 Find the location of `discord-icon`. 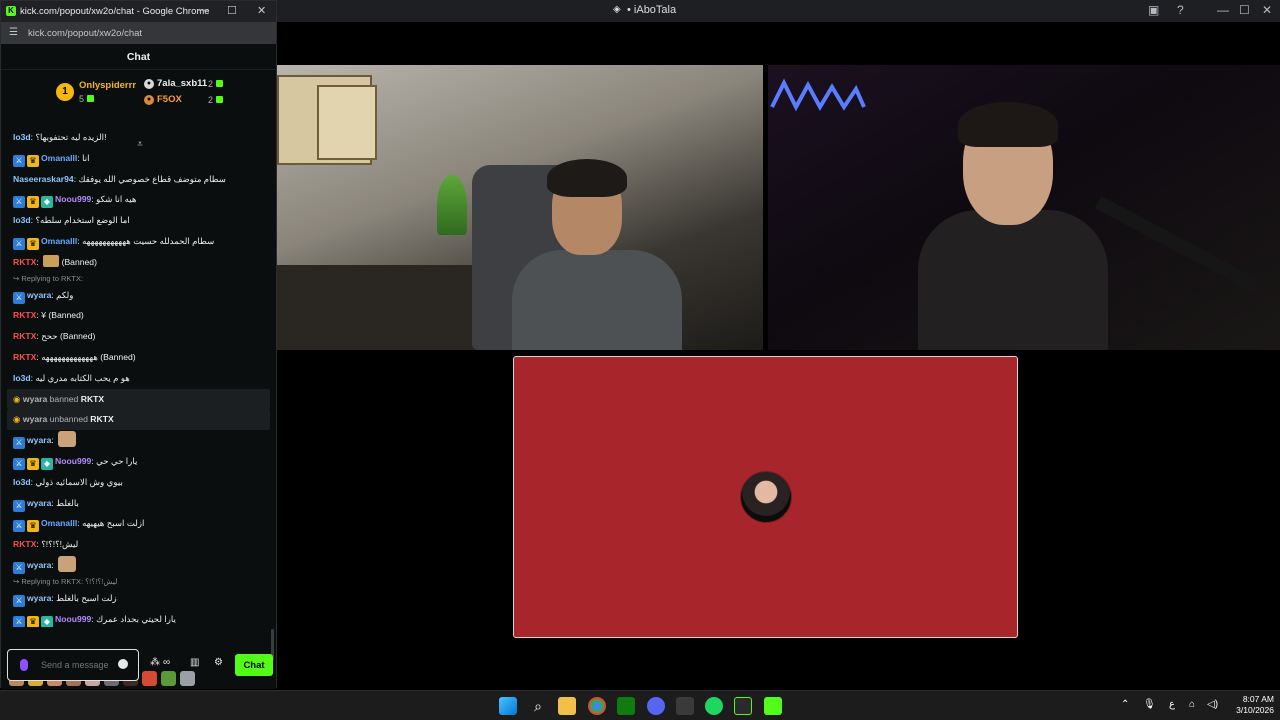

discord-icon is located at coordinates (656, 706).